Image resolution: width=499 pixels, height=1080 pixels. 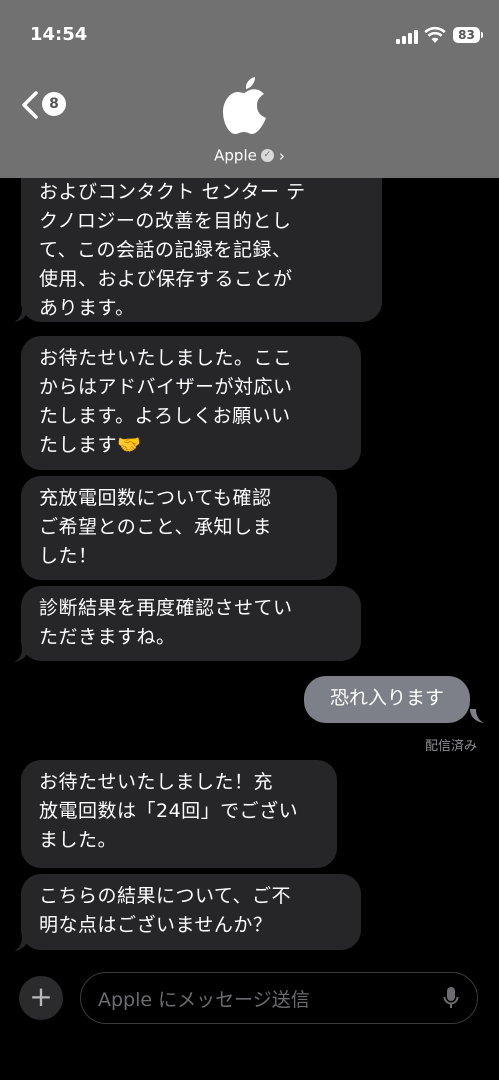 What do you see at coordinates (450, 746) in the screenshot?
I see `delivered-status: 配信済み` at bounding box center [450, 746].